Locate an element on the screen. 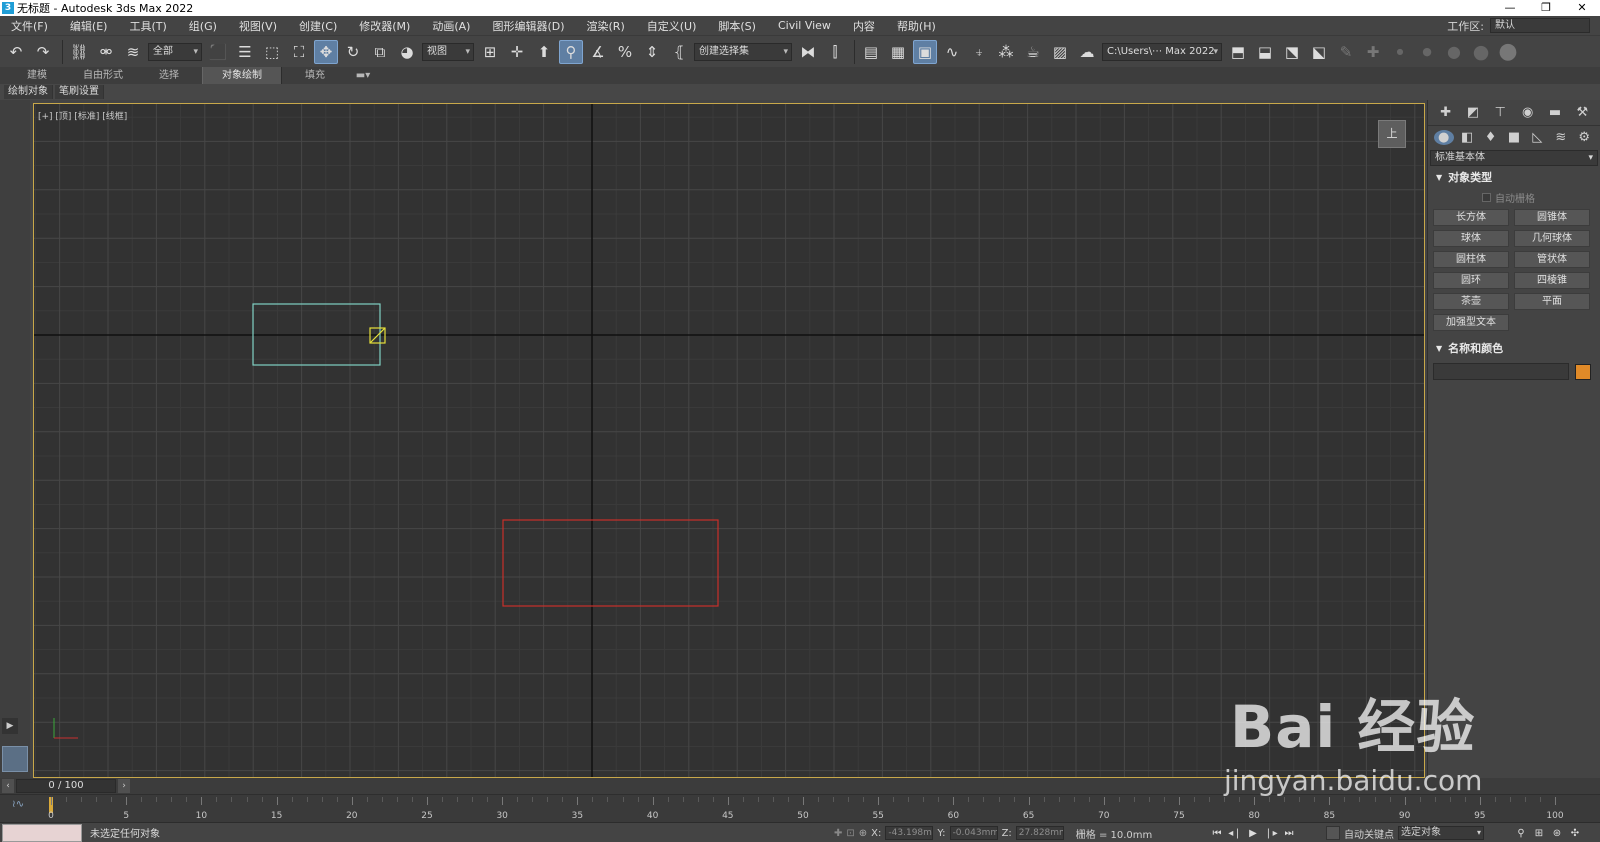  select-object-icon: ⬛ is located at coordinates (218, 52).